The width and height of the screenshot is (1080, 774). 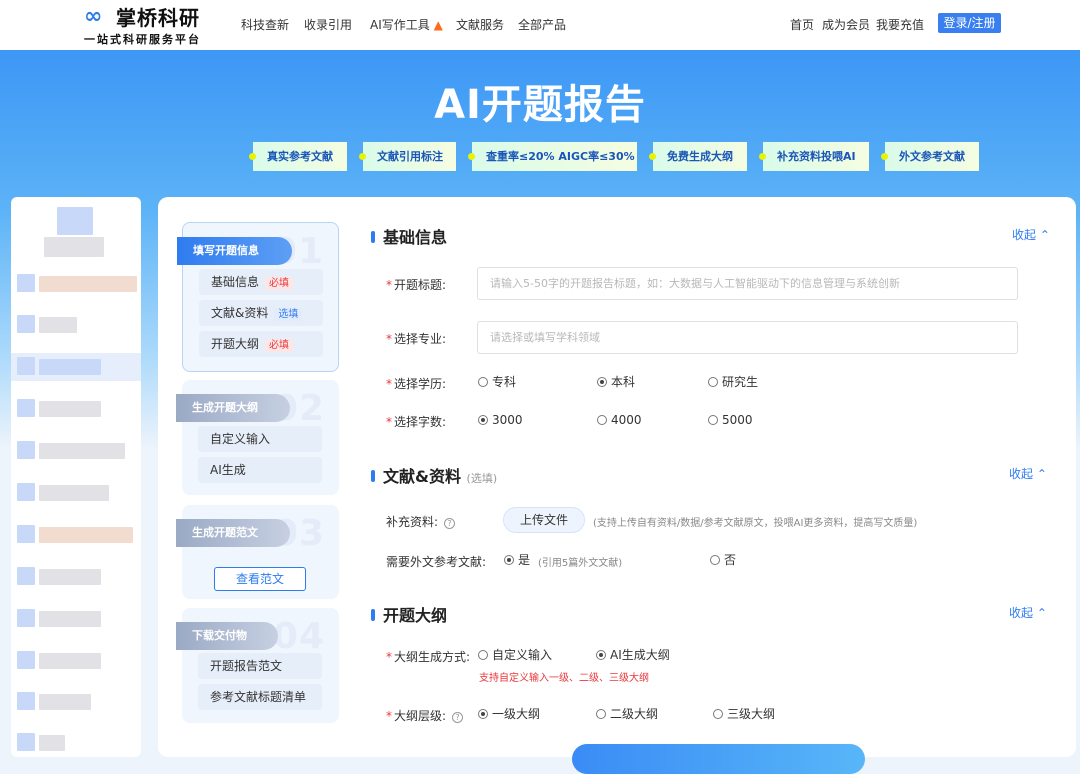 I want to click on nav-item-novelty-search: 科技查新, so click(x=265, y=24).